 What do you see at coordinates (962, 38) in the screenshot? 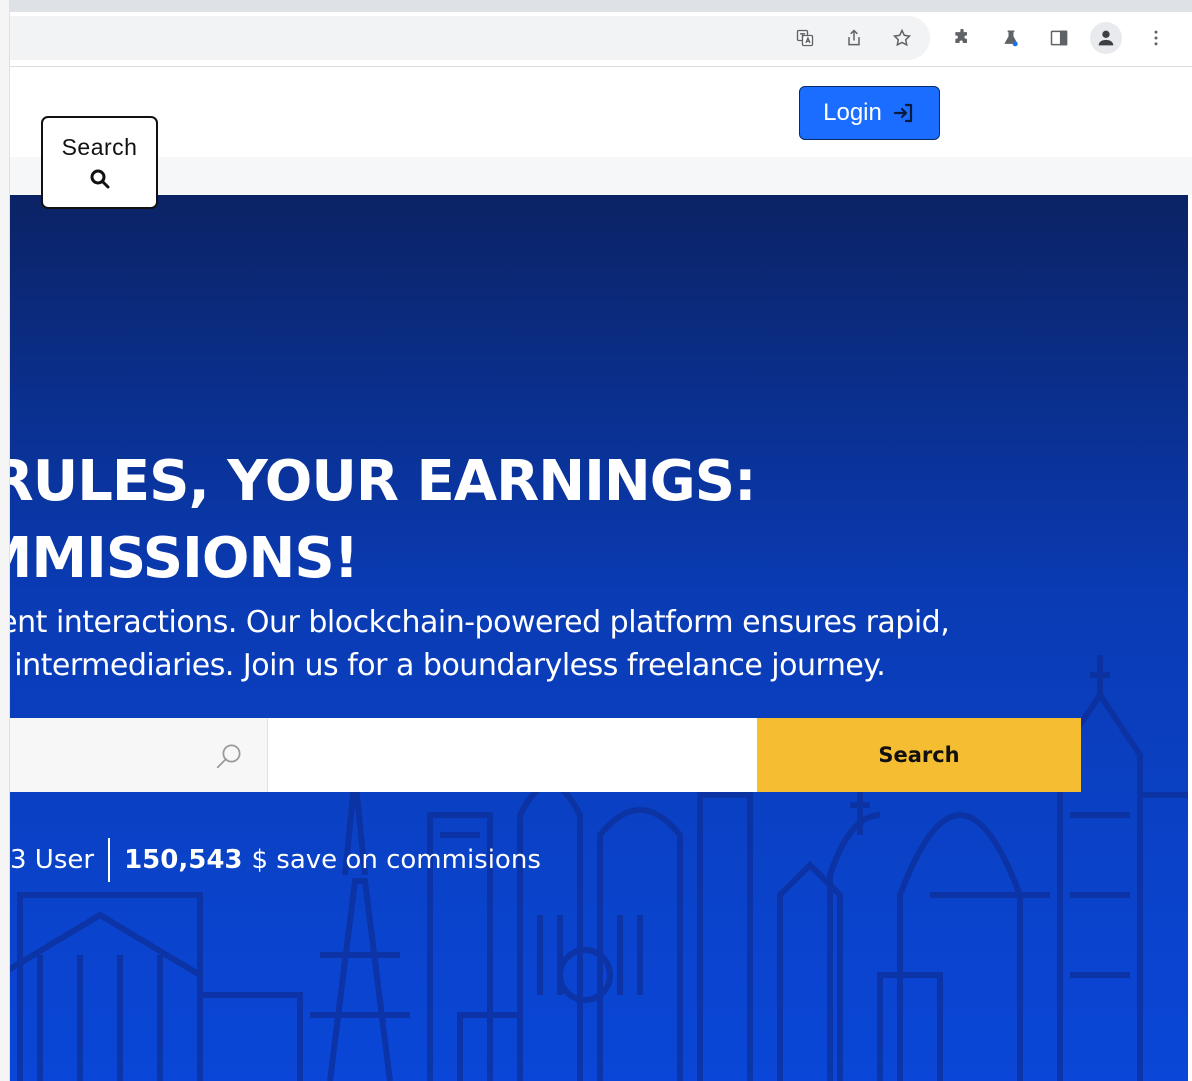
I see `extensions-icon` at bounding box center [962, 38].